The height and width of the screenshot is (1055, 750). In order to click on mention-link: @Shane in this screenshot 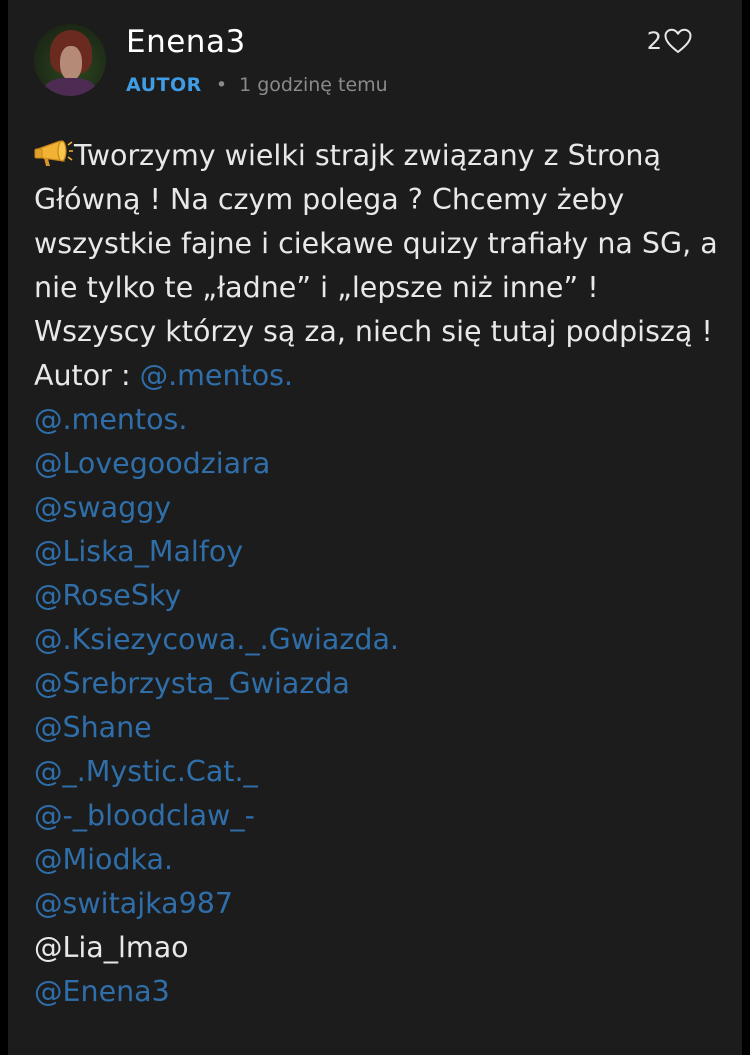, I will do `click(379, 728)`.